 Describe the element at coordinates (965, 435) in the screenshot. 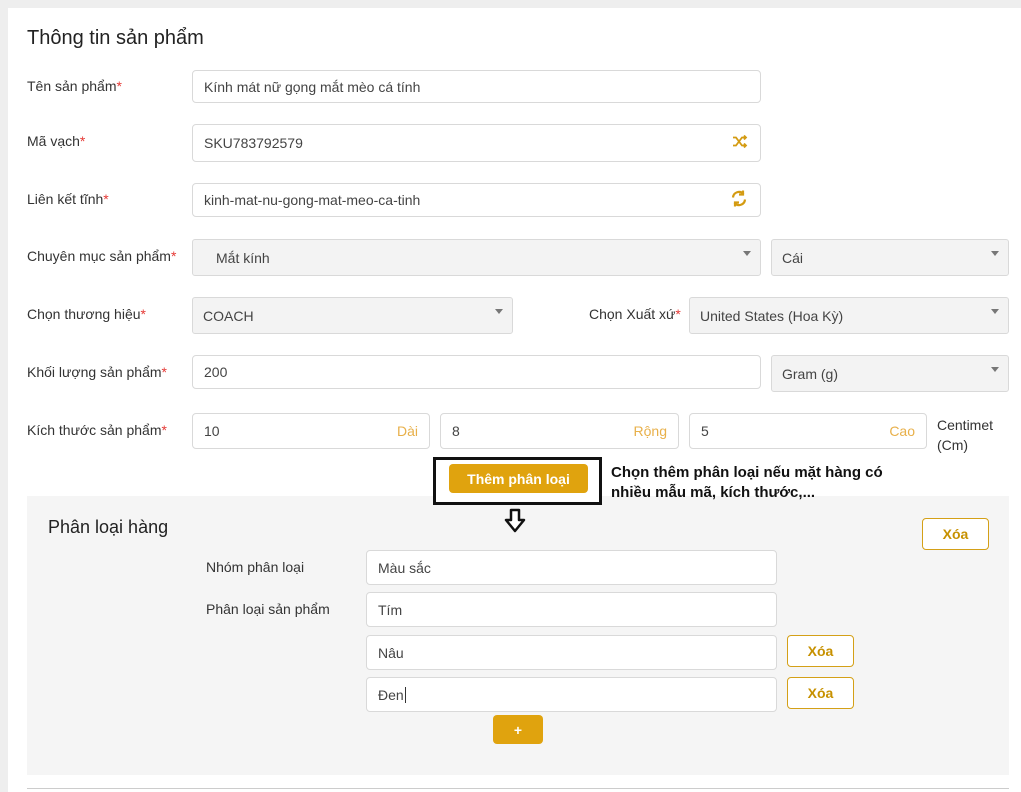

I see `size-unit-label: Centimet (Cm)` at that location.